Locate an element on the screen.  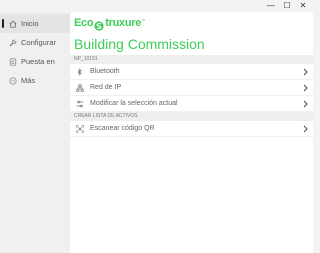
sidebar-item-mas: Más is located at coordinates (35, 80).